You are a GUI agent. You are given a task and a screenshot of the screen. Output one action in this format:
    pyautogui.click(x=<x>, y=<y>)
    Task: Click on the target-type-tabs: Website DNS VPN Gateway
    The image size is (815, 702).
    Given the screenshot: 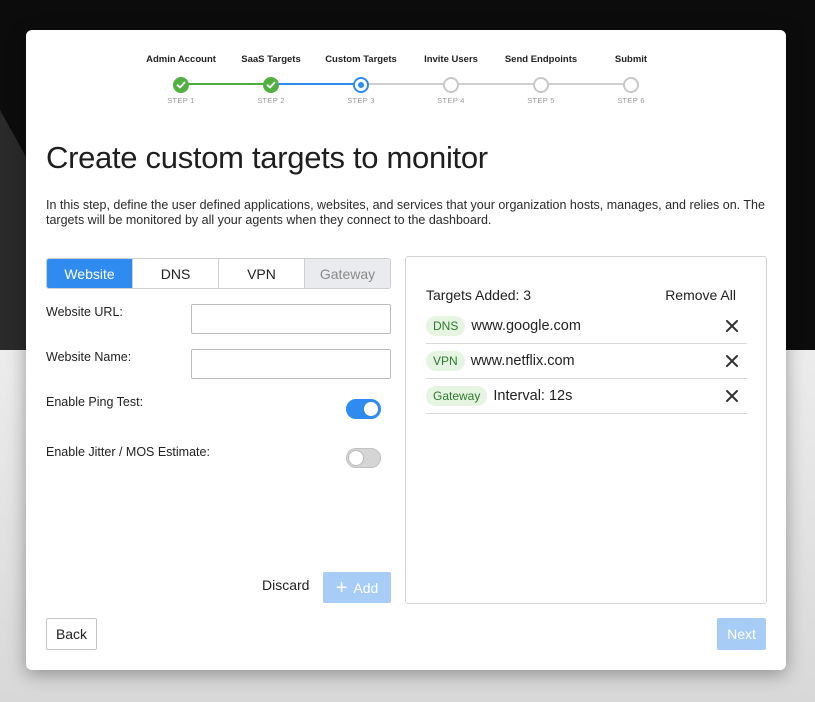 What is the action you would take?
    pyautogui.click(x=218, y=273)
    